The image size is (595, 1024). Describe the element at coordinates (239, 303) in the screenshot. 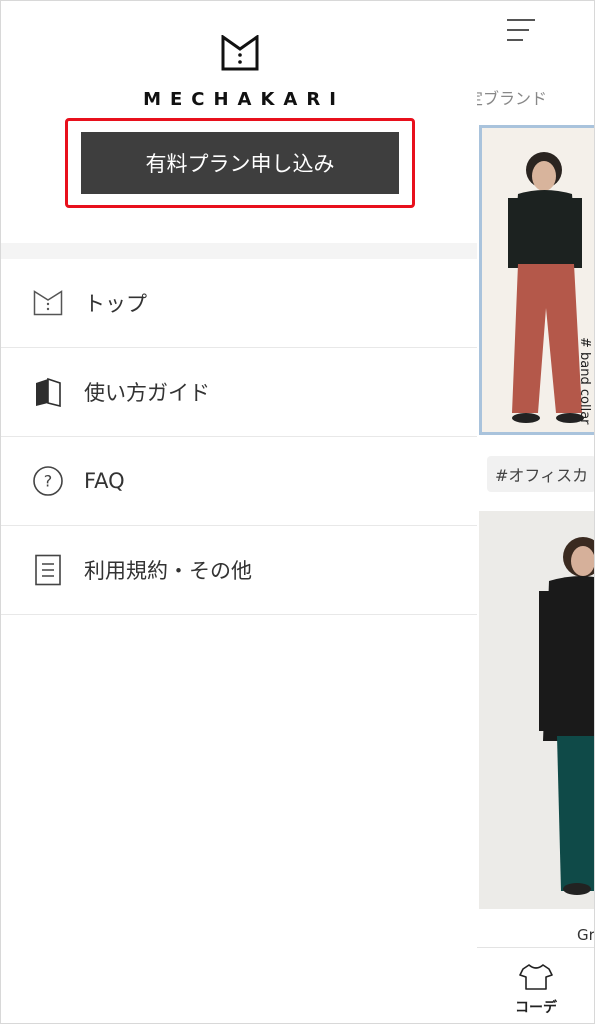

I see `menu-item-top: トップ` at that location.